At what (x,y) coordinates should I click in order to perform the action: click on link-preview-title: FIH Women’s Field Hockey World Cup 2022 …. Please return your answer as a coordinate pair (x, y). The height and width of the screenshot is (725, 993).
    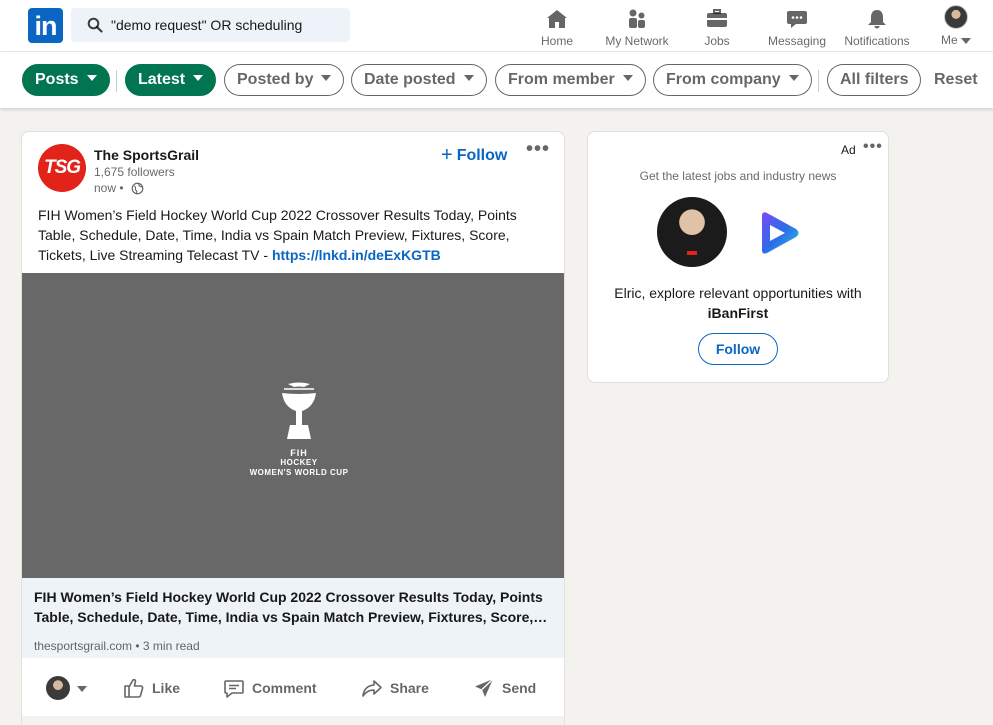
    Looking at the image, I should click on (294, 607).